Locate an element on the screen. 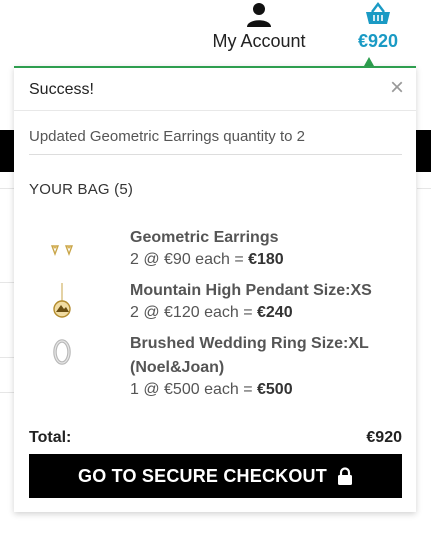  item-name: Brushed Wedding Ring Size:XL (Noel&Joan) is located at coordinates (249, 355).